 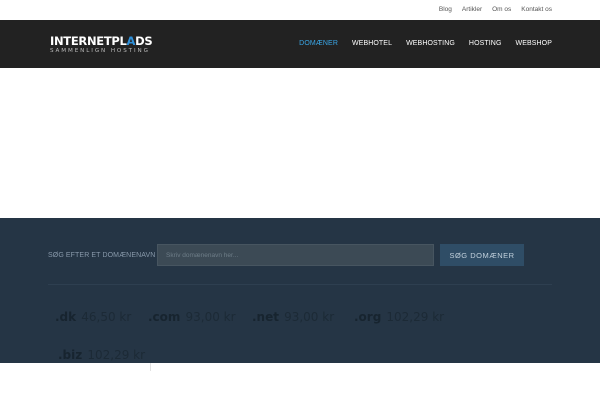 What do you see at coordinates (265, 317) in the screenshot?
I see `tld-name: .net` at bounding box center [265, 317].